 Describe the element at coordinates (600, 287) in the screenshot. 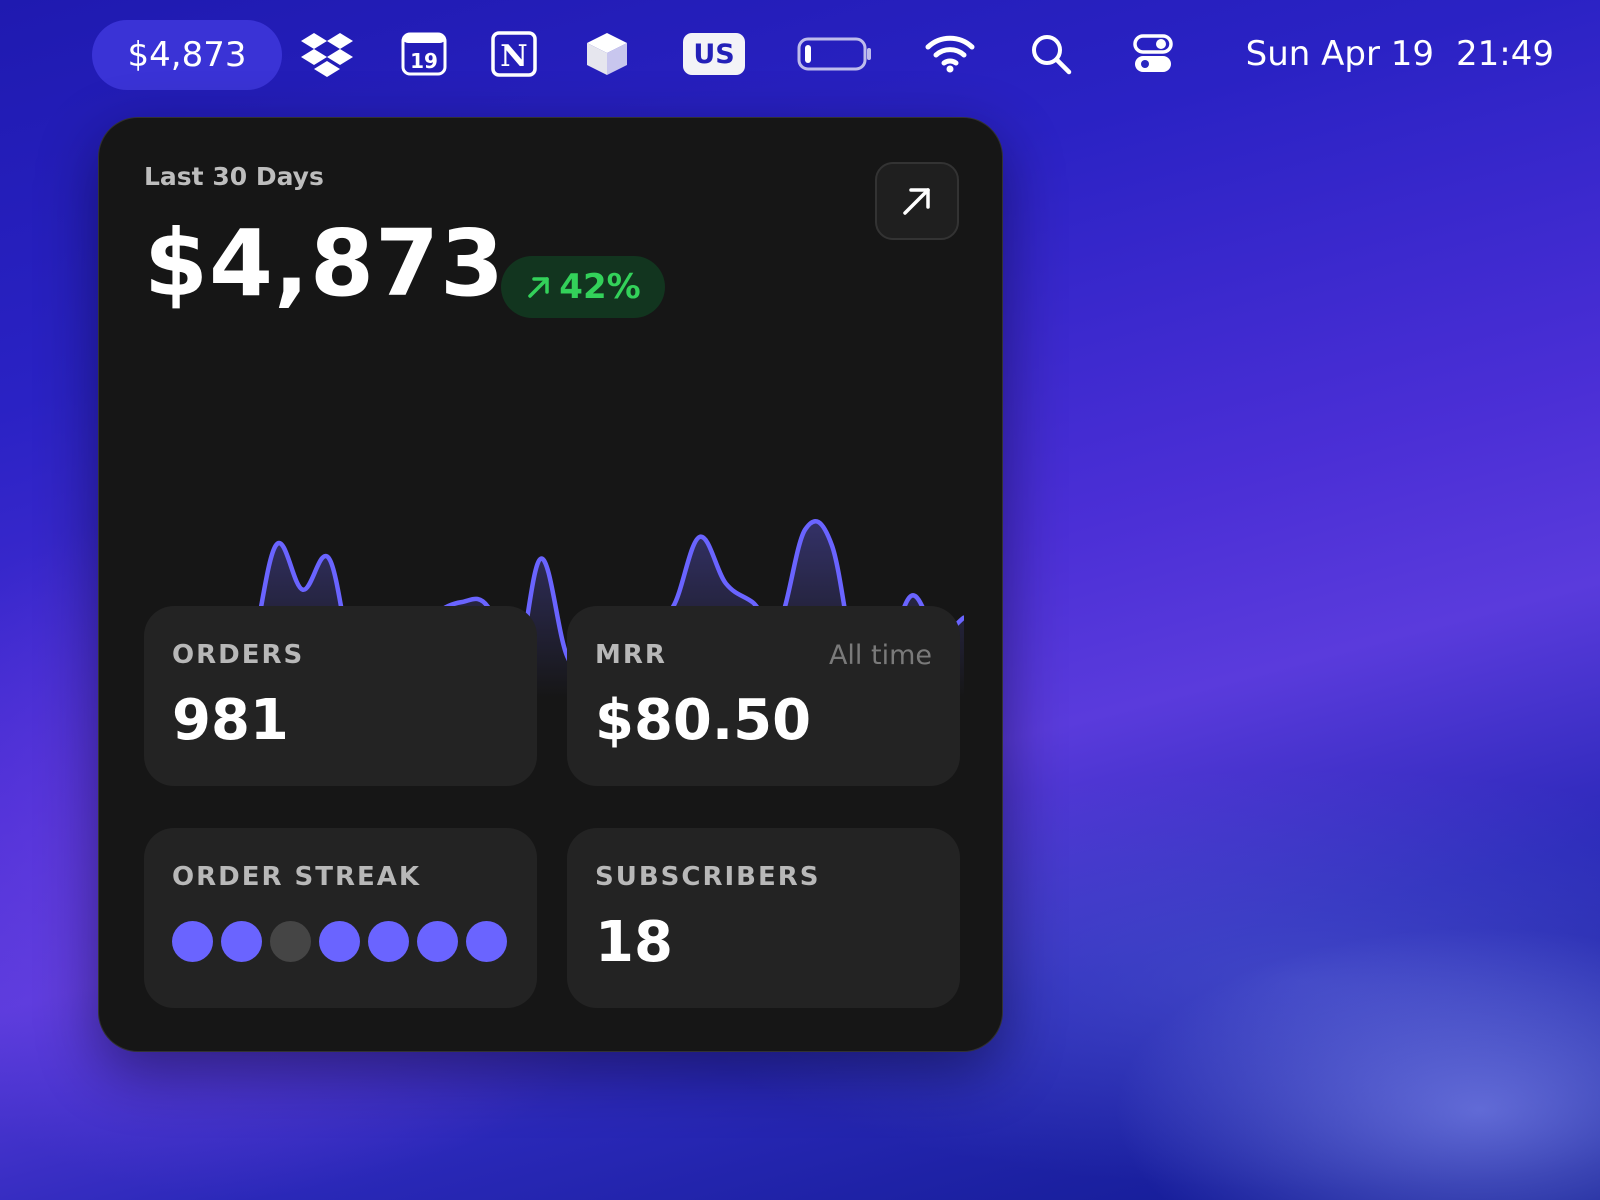

I see `change-percent: 42%` at that location.